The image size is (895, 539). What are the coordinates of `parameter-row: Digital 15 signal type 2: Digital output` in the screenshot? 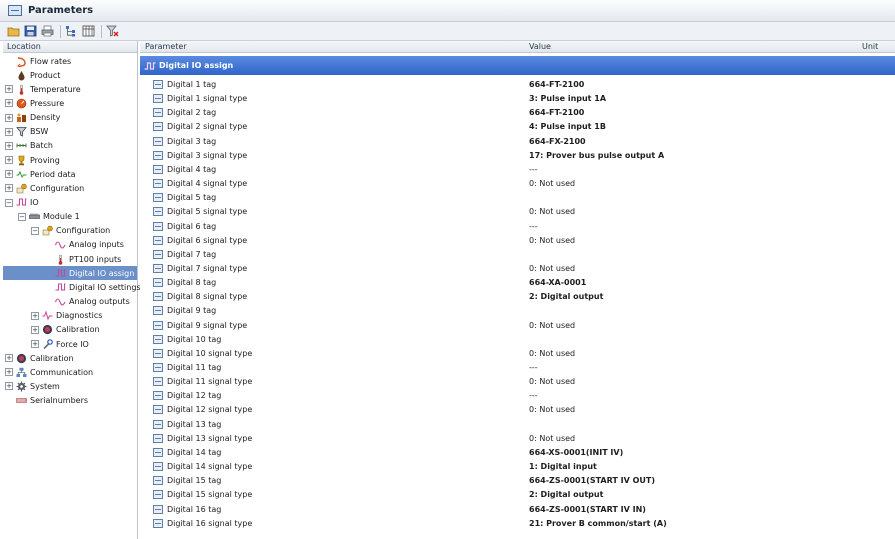 It's located at (517, 495).